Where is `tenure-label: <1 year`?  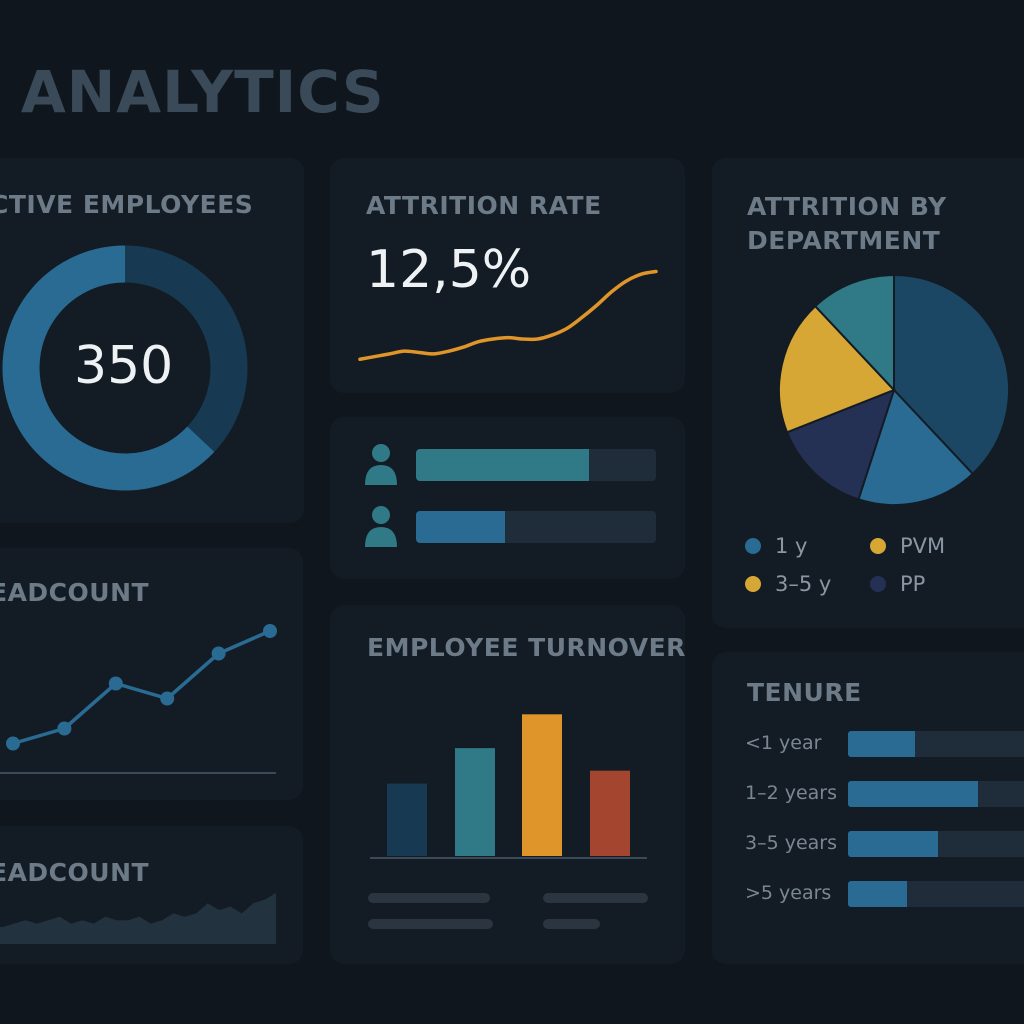
tenure-label: <1 year is located at coordinates (783, 743).